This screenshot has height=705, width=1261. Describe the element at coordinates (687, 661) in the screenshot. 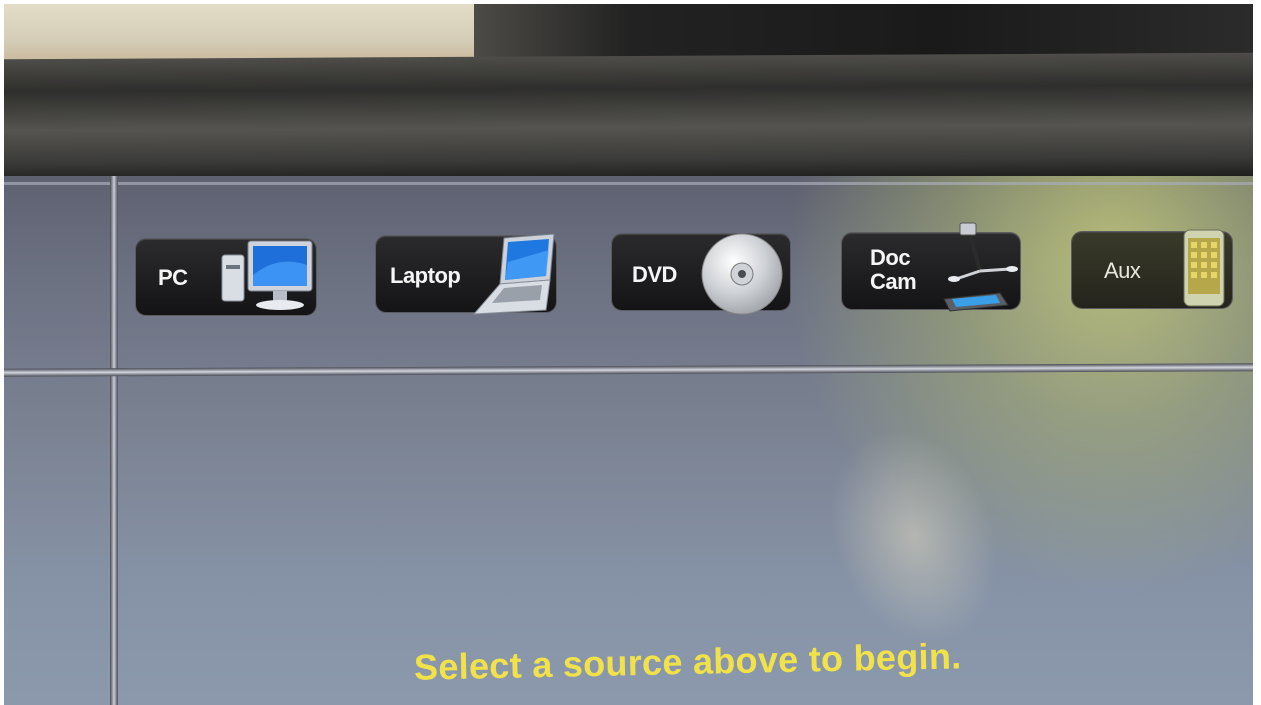

I see `instruction-text: Select a source above to begin.` at that location.